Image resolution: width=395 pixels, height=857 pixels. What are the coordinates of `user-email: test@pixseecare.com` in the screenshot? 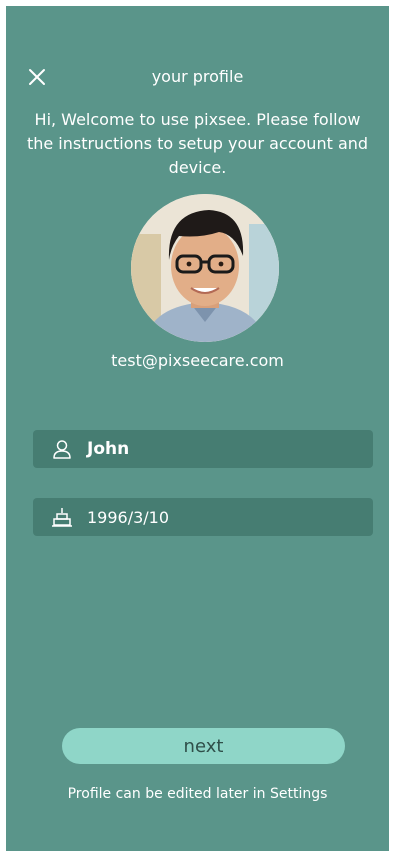 It's located at (197, 360).